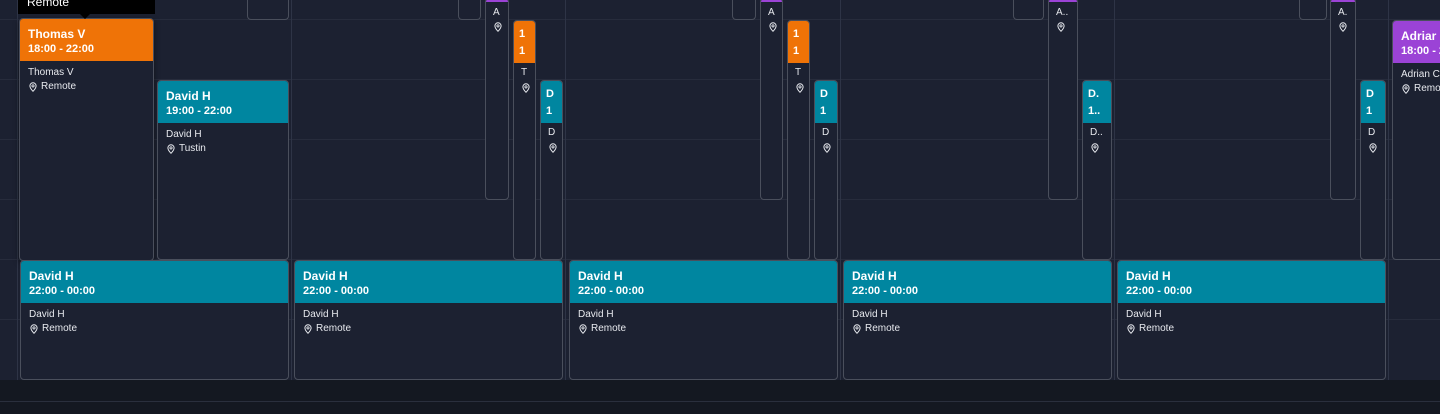  Describe the element at coordinates (1063, 100) in the screenshot. I see `event-card-truncated-purple: A..` at that location.